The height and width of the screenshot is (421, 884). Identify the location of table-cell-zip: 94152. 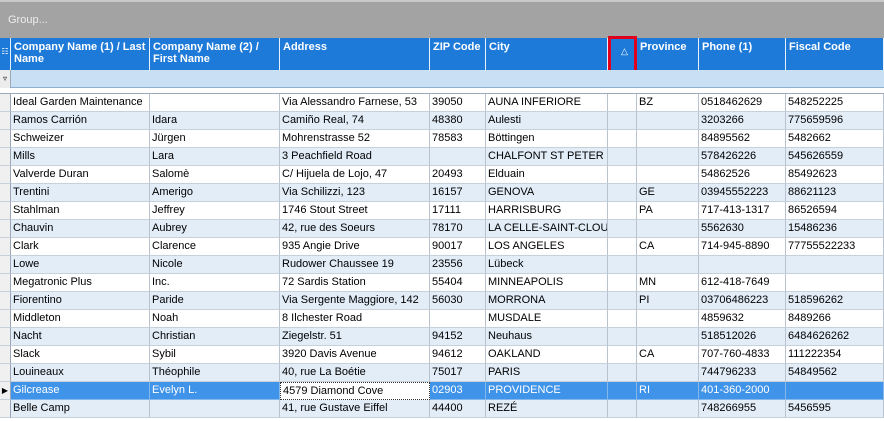
(458, 337).